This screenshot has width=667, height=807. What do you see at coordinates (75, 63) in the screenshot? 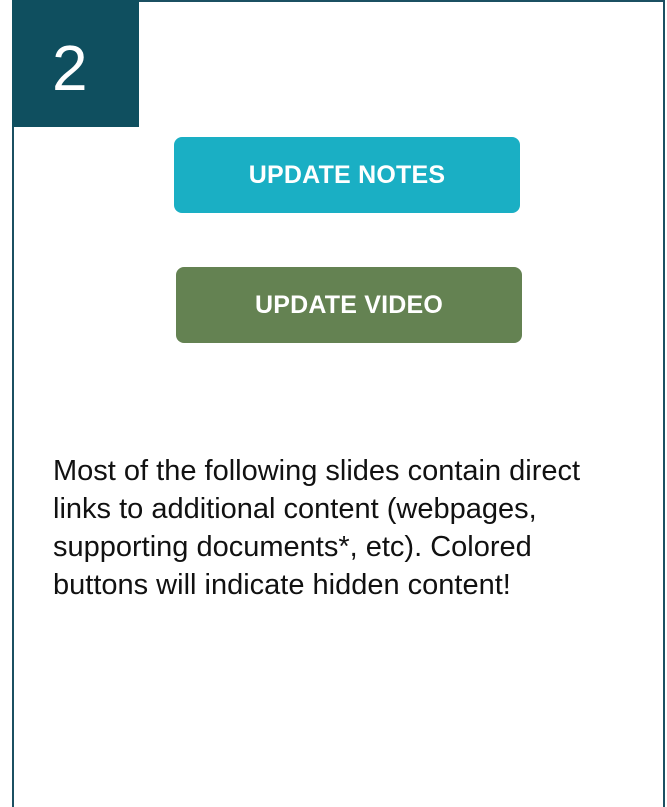
I see `slide-number-badge: 2` at bounding box center [75, 63].